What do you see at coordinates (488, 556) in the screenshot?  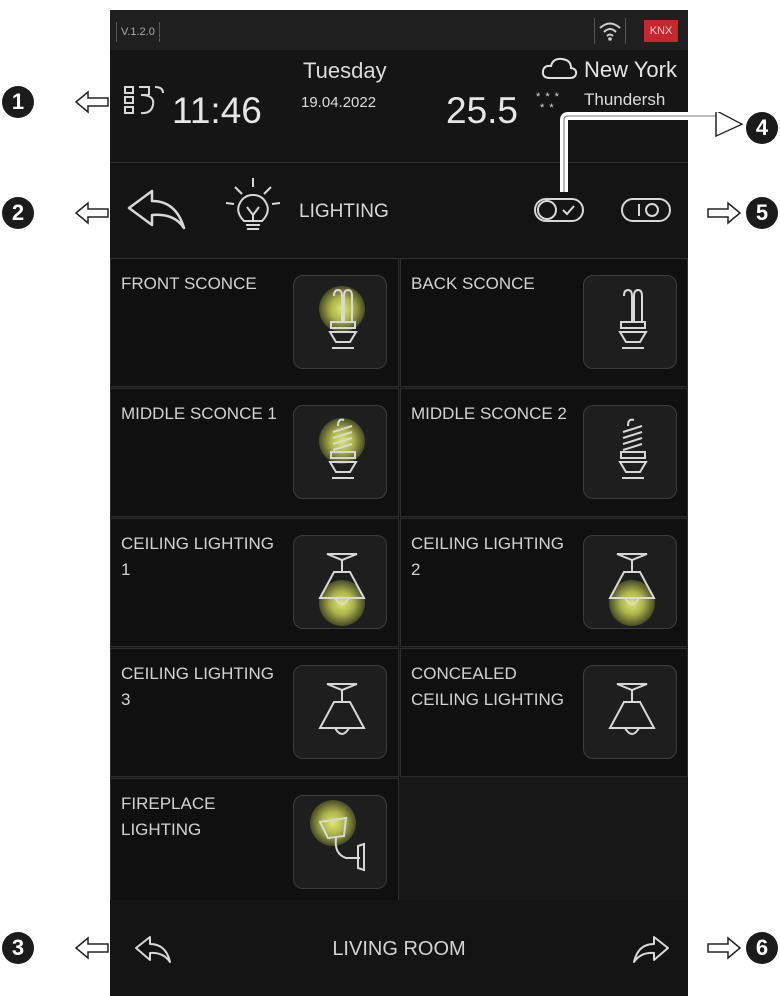 I see `light-tile-label: CEILING LIGHTING 2` at bounding box center [488, 556].